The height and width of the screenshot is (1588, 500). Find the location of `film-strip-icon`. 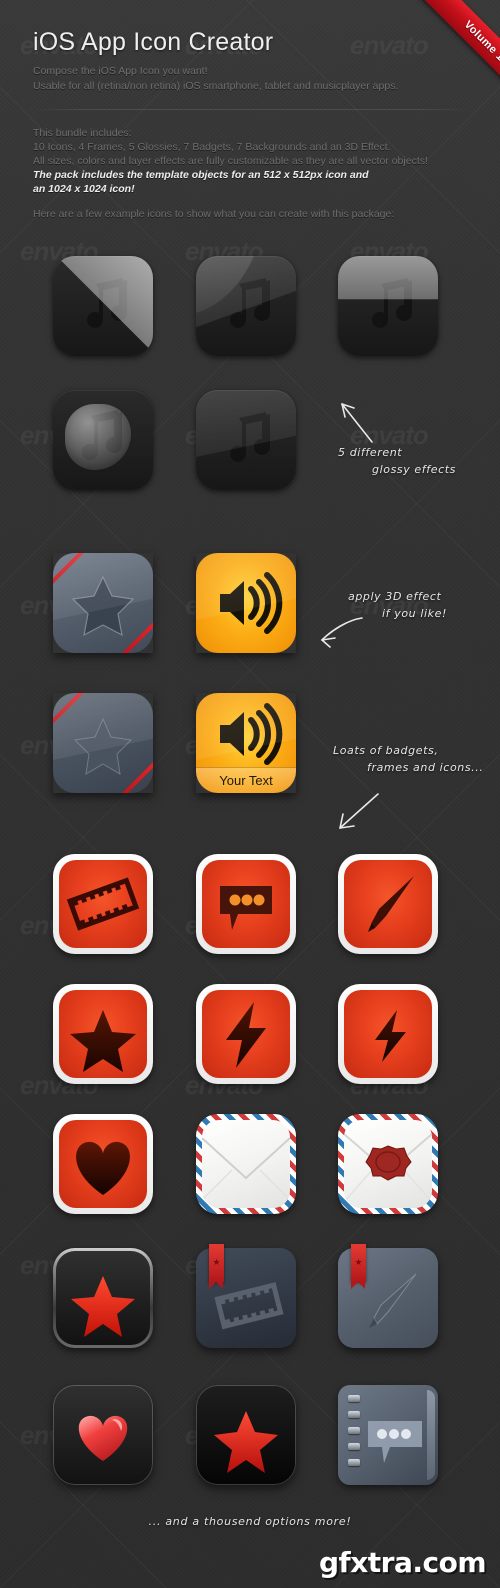

film-strip-icon is located at coordinates (103, 904).